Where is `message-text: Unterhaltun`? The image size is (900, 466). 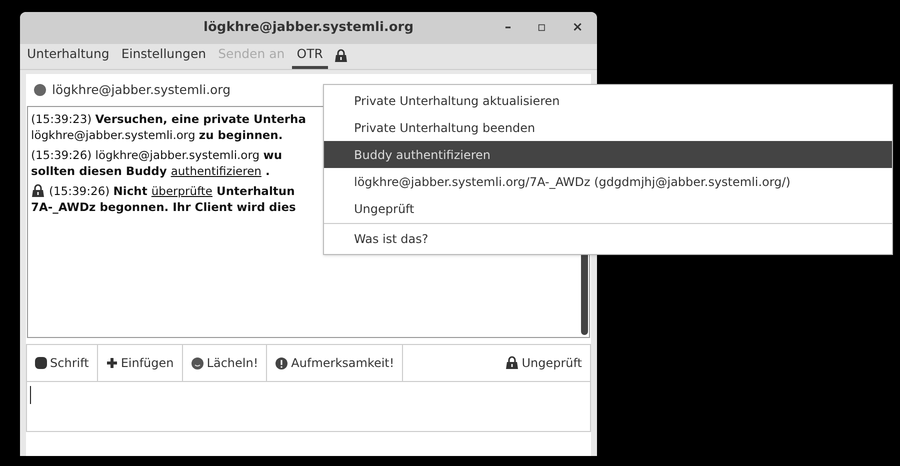 message-text: Unterhaltun is located at coordinates (255, 191).